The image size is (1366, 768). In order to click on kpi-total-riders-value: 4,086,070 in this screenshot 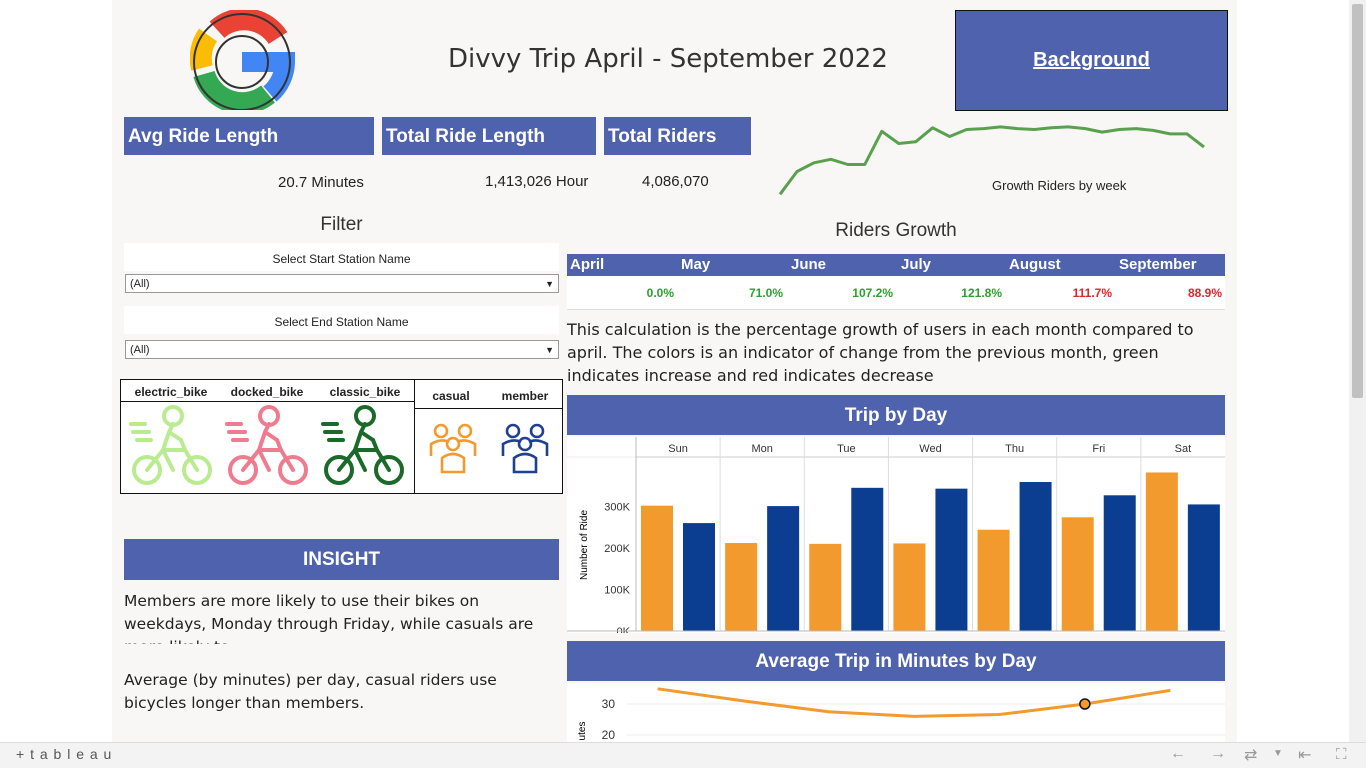, I will do `click(675, 181)`.